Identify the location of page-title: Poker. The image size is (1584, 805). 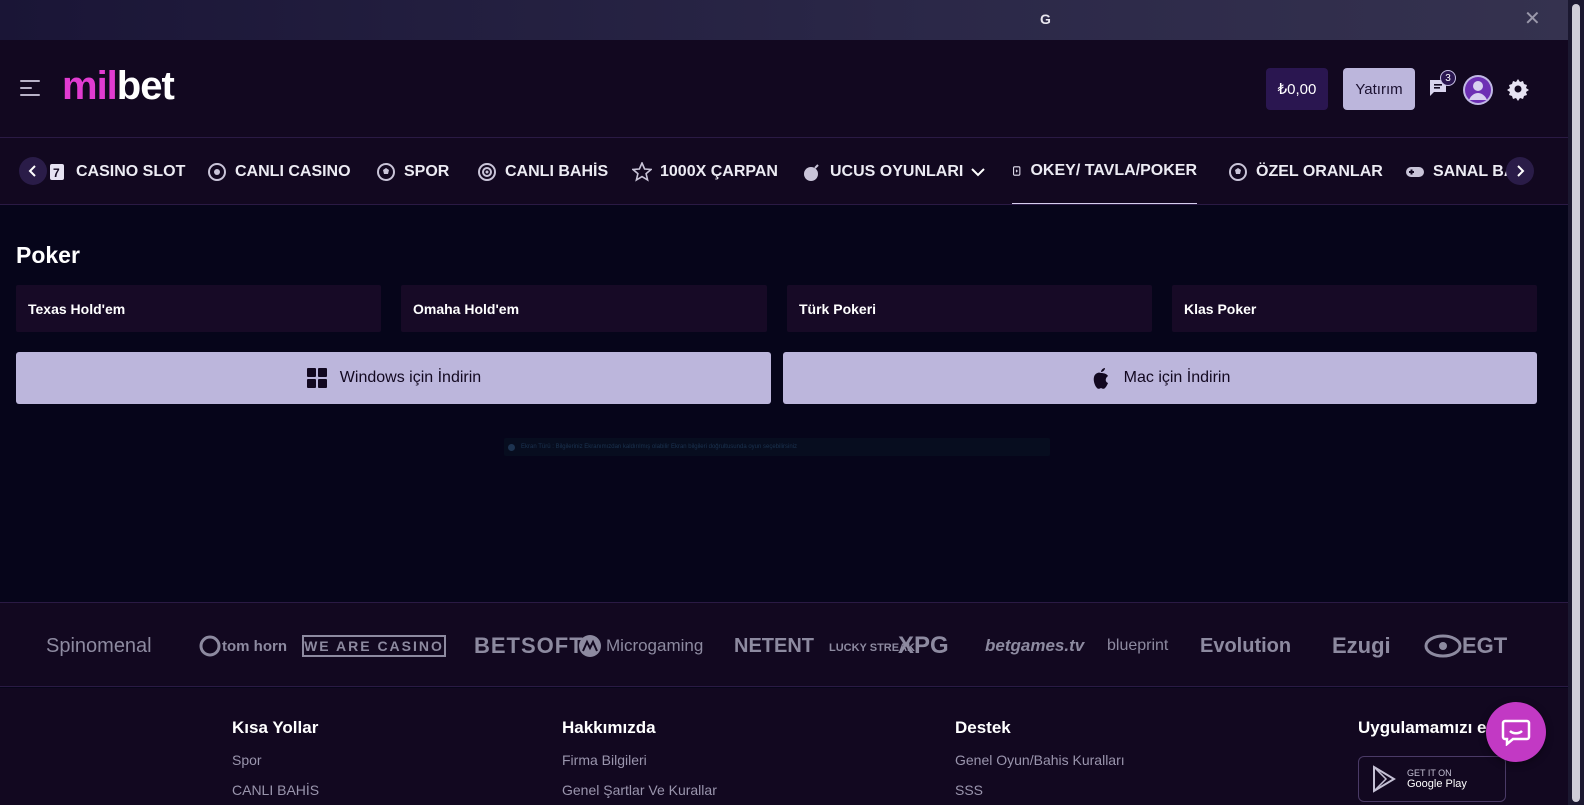
(48, 255).